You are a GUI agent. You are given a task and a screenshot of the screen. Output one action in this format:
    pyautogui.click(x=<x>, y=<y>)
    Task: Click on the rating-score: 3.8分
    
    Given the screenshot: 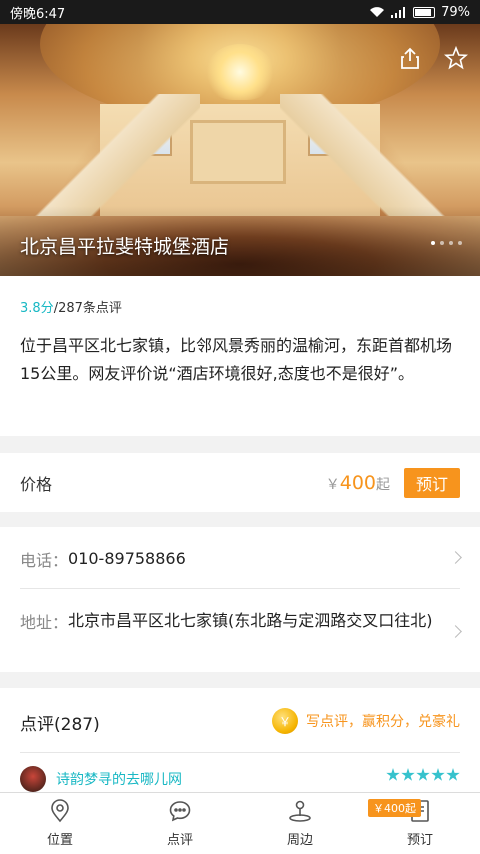 What is the action you would take?
    pyautogui.click(x=37, y=308)
    